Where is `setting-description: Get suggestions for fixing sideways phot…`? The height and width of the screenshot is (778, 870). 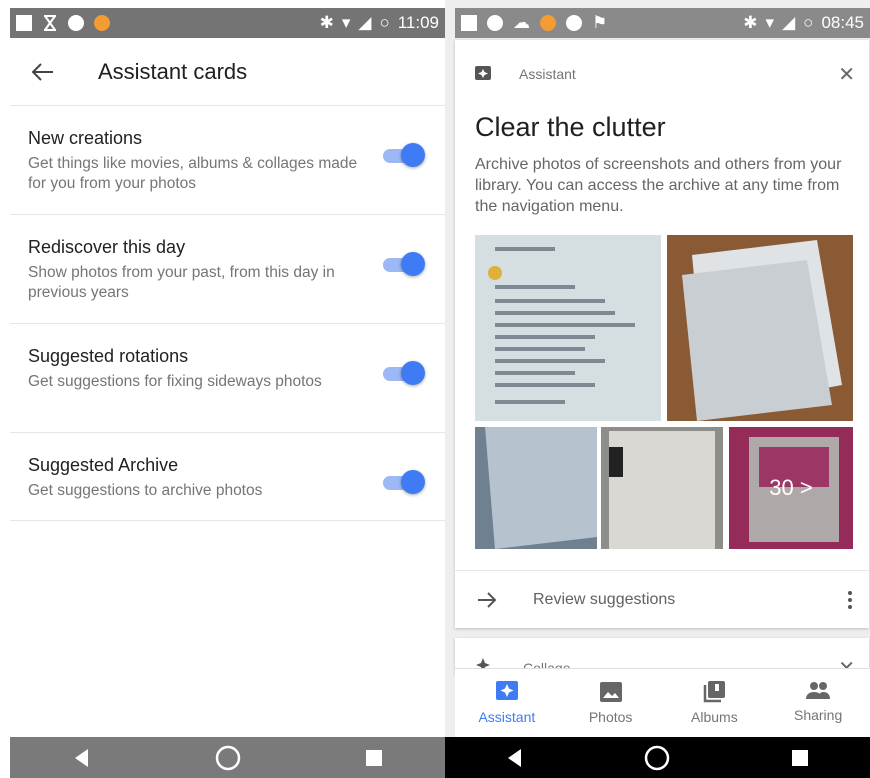 setting-description: Get suggestions for fixing sideways phot… is located at coordinates (175, 381).